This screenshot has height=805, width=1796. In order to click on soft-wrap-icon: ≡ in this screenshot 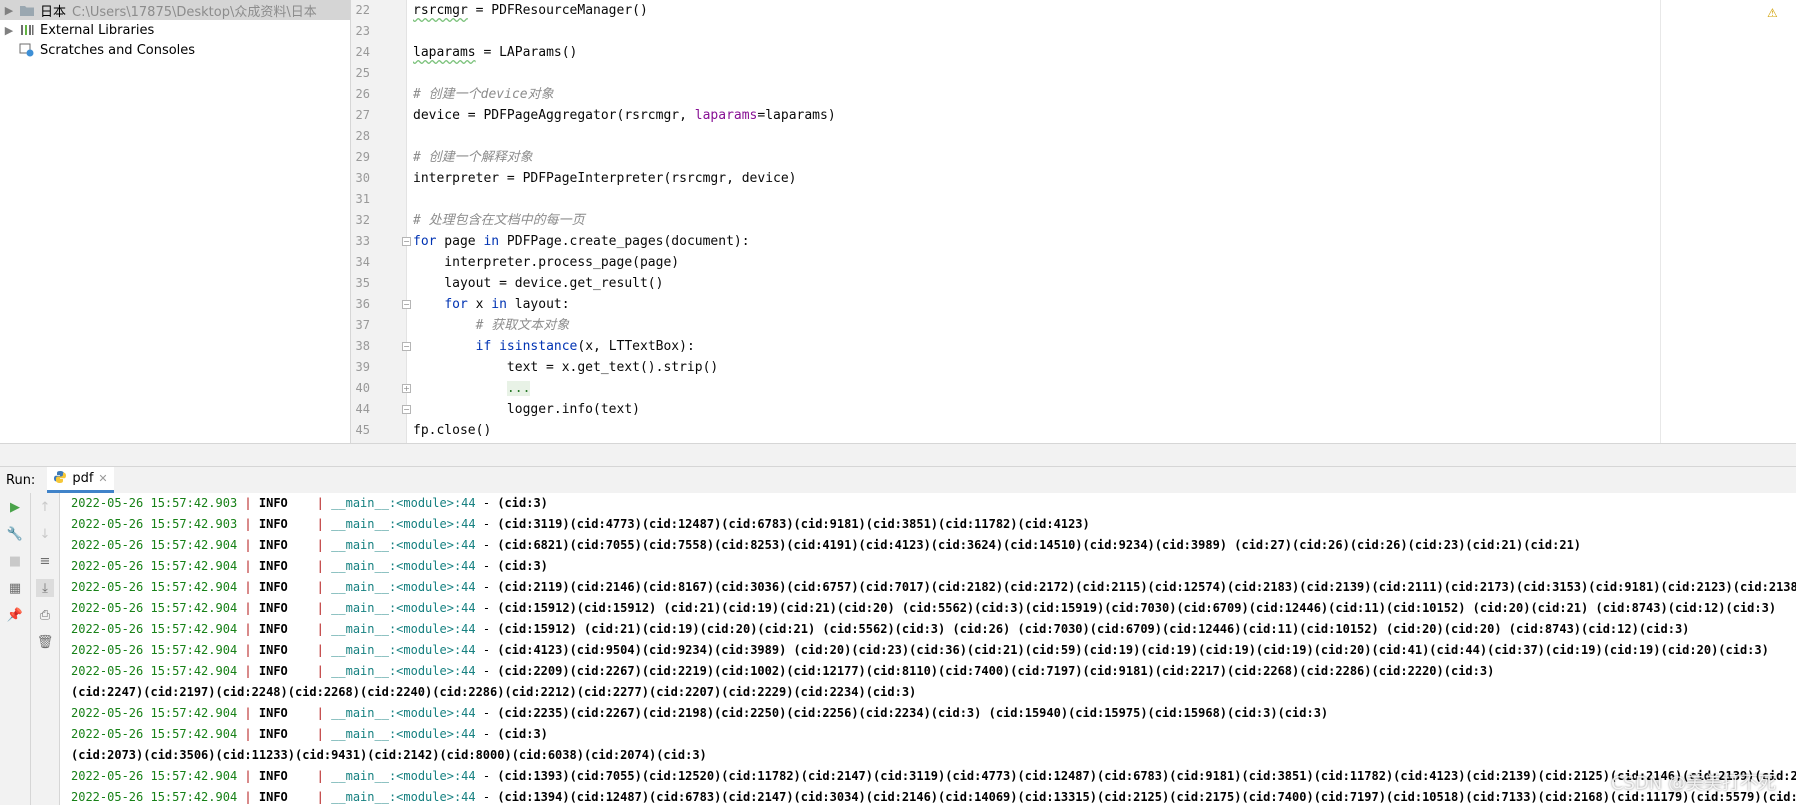, I will do `click(45, 561)`.